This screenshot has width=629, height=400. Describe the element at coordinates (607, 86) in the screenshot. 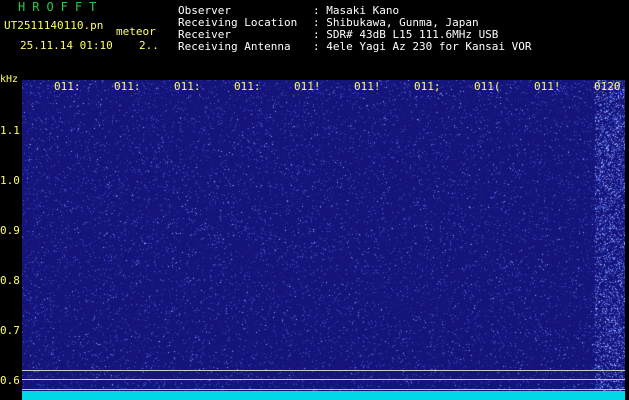

I see `x-tick-label: 0120` at that location.